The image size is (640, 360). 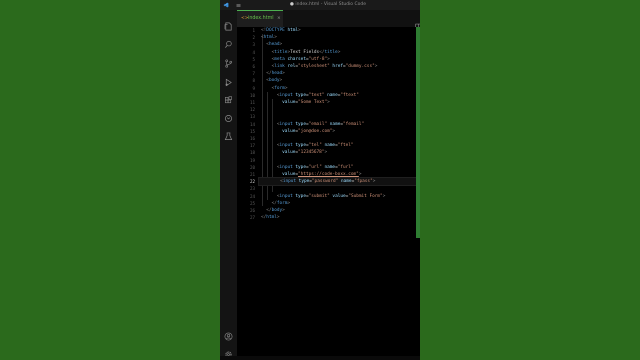 What do you see at coordinates (252, 124) in the screenshot?
I see `line-number: 14` at bounding box center [252, 124].